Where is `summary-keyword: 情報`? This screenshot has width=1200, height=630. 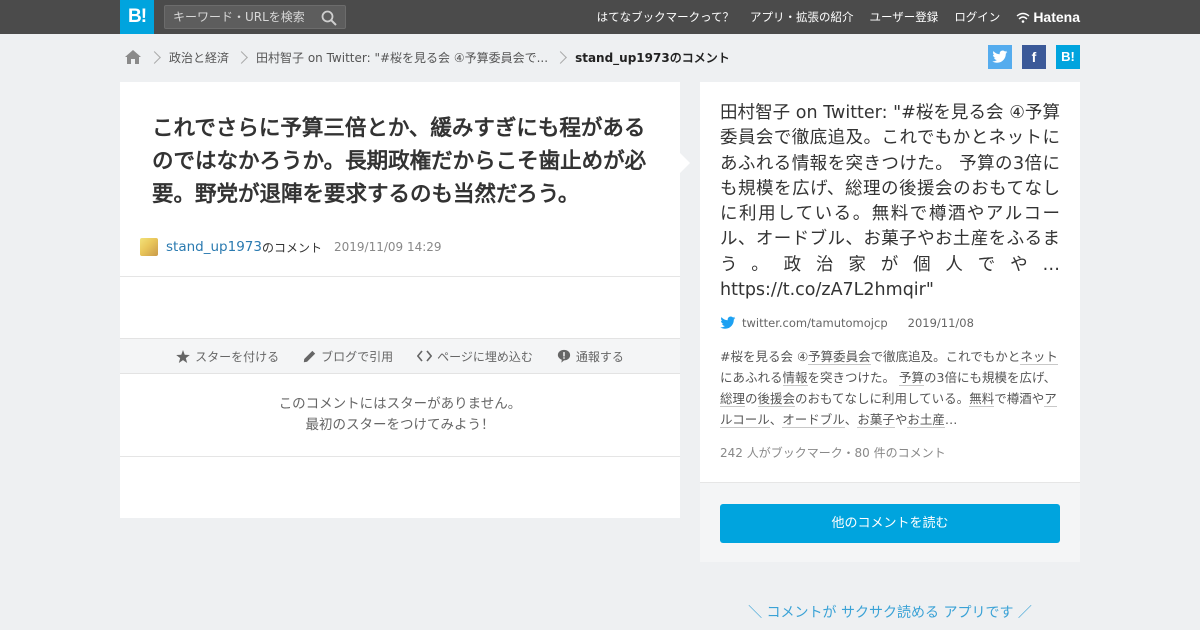 summary-keyword: 情報 is located at coordinates (795, 378).